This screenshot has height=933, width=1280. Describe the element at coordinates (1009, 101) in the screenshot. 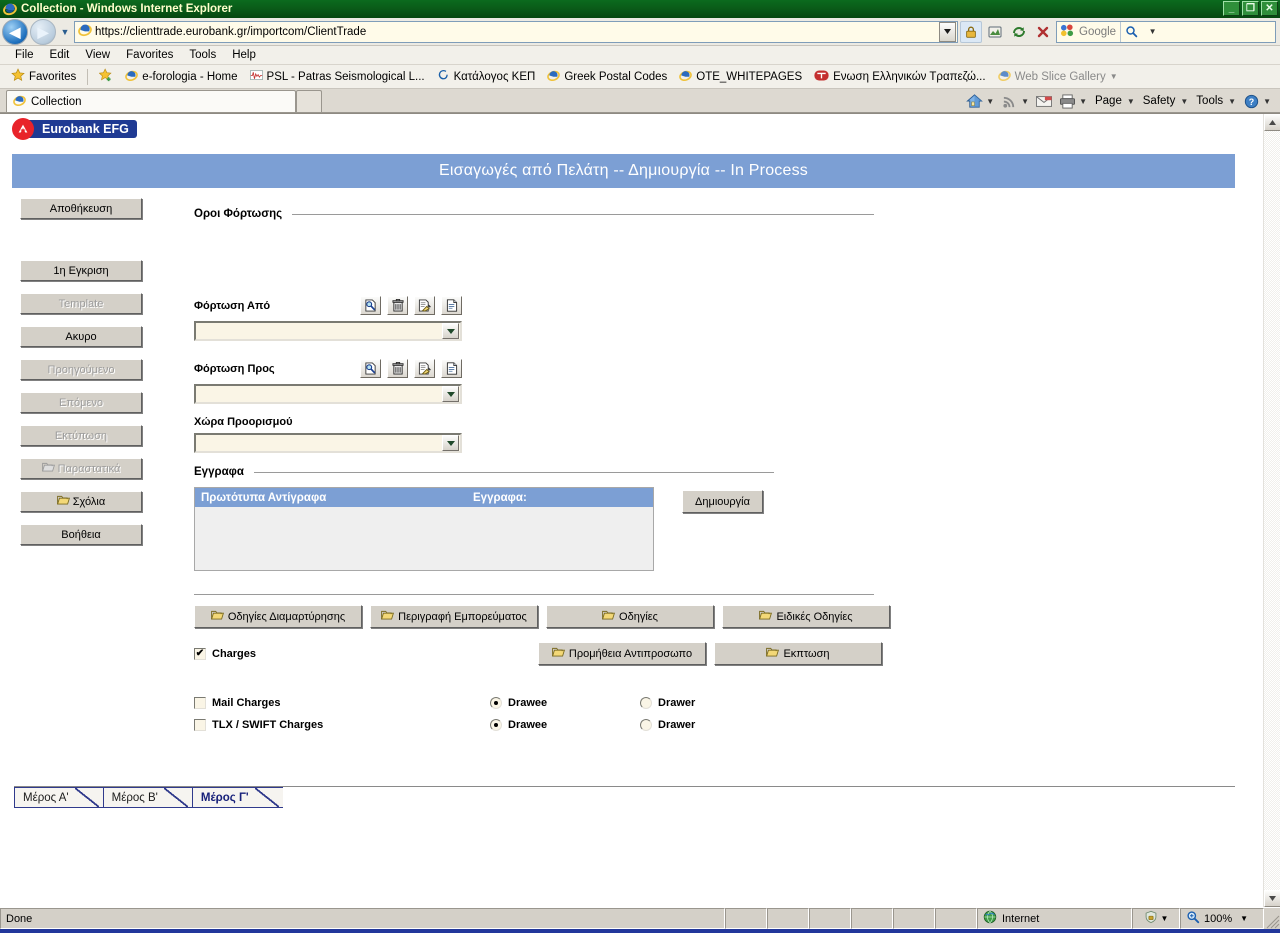

I see `feeds-icon` at that location.